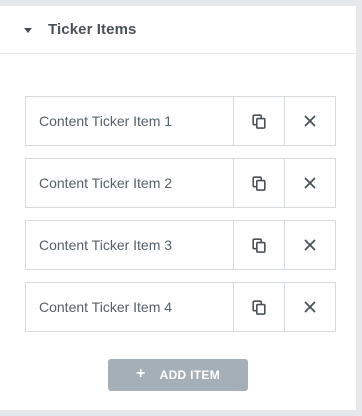 The image size is (362, 416). I want to click on repeater-item: Content Ticker Item 1, so click(180, 121).